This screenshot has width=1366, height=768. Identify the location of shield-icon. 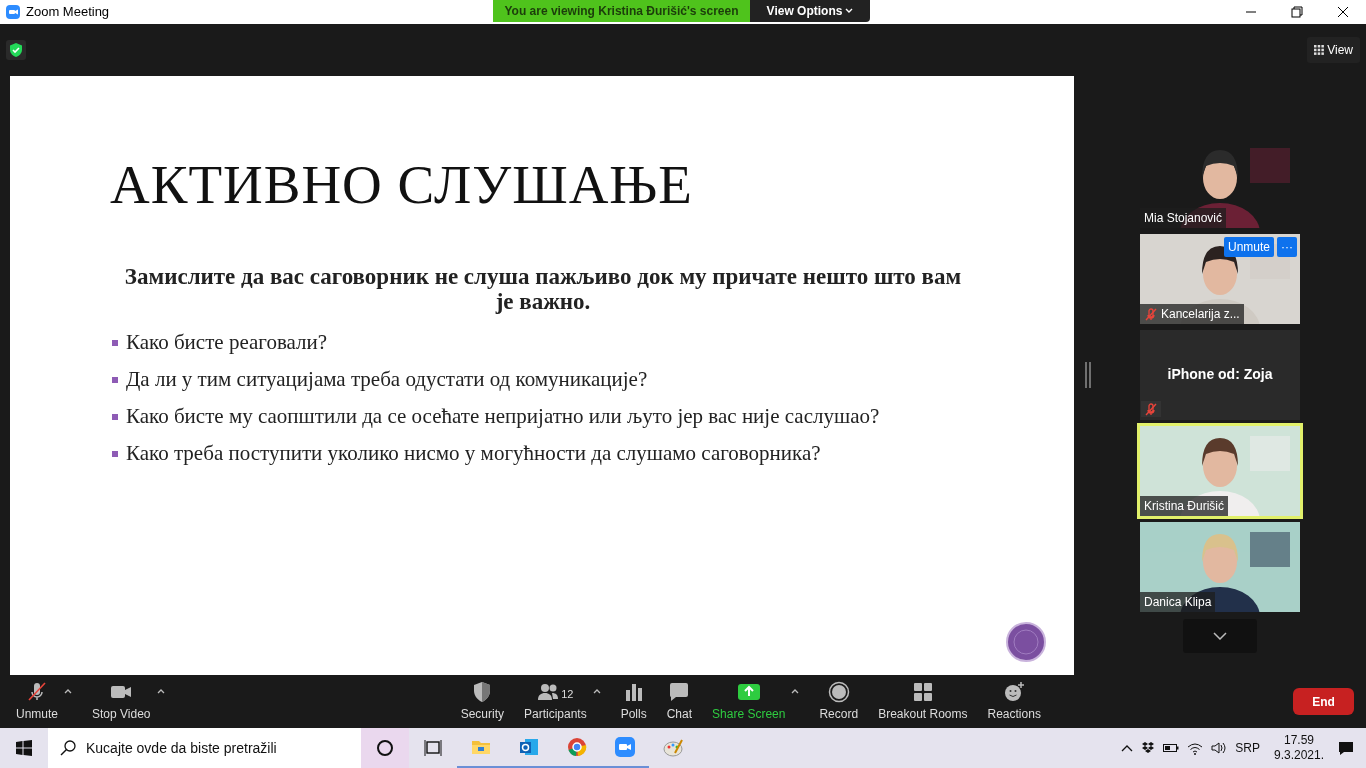
(16, 50).